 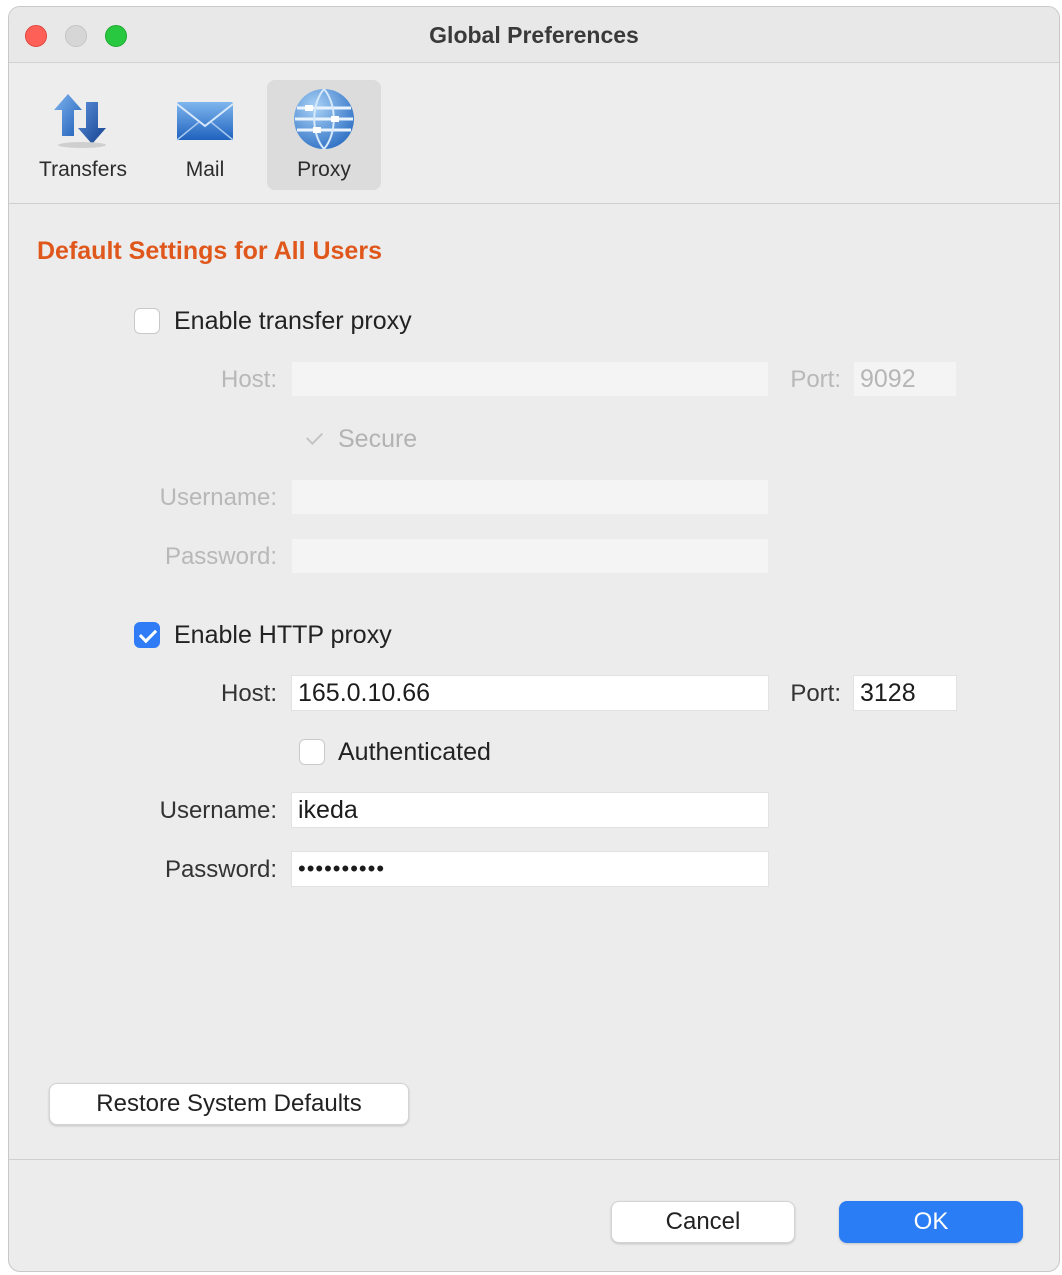 What do you see at coordinates (815, 379) in the screenshot?
I see `transfer-port-label: Port:` at bounding box center [815, 379].